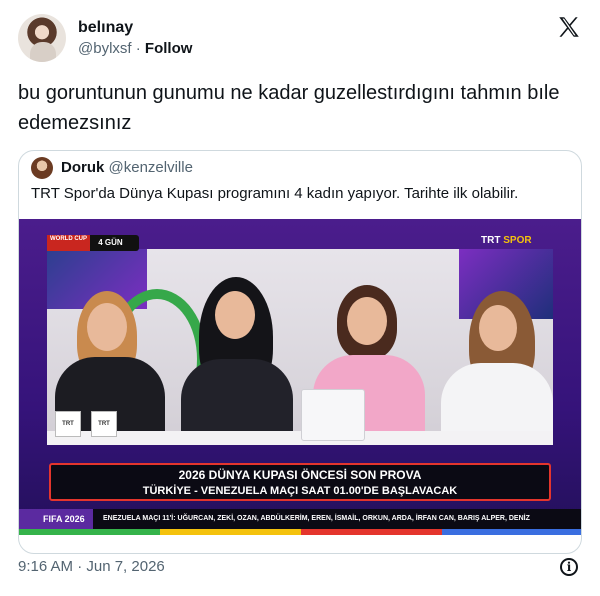 This screenshot has height=596, width=600. What do you see at coordinates (42, 38) in the screenshot?
I see `tweet-author-avatar` at bounding box center [42, 38].